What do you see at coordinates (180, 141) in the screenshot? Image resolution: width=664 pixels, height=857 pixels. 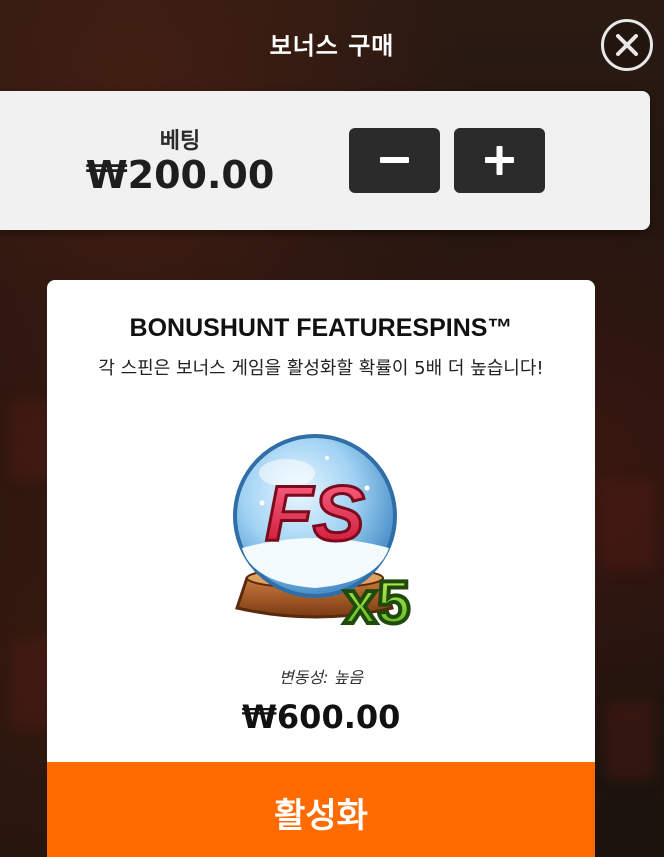 I see `bet-label: 베팅` at bounding box center [180, 141].